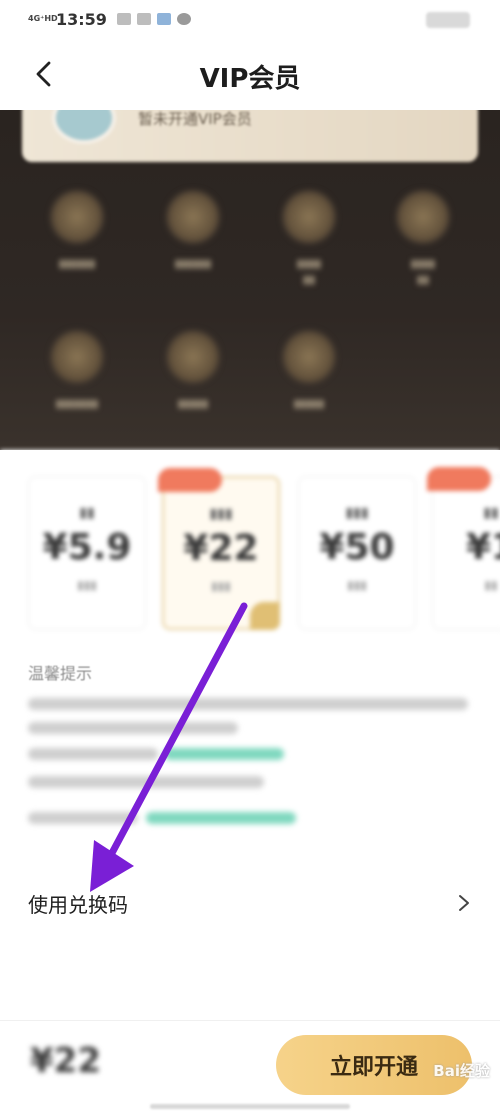  I want to click on status-time: 13:59, so click(81, 19).